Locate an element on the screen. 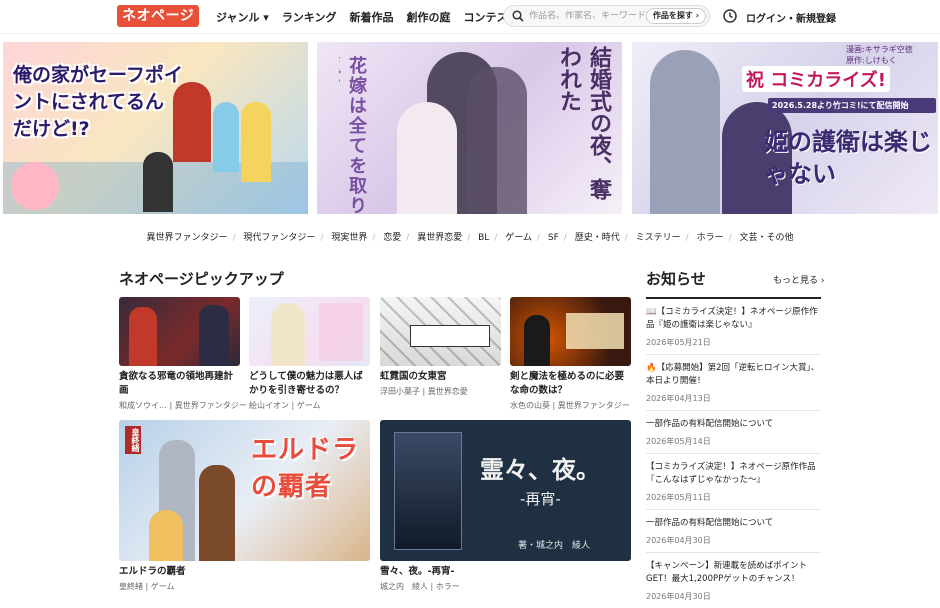 This screenshot has height=608, width=940. genre-game: ゲーム is located at coordinates (518, 238).